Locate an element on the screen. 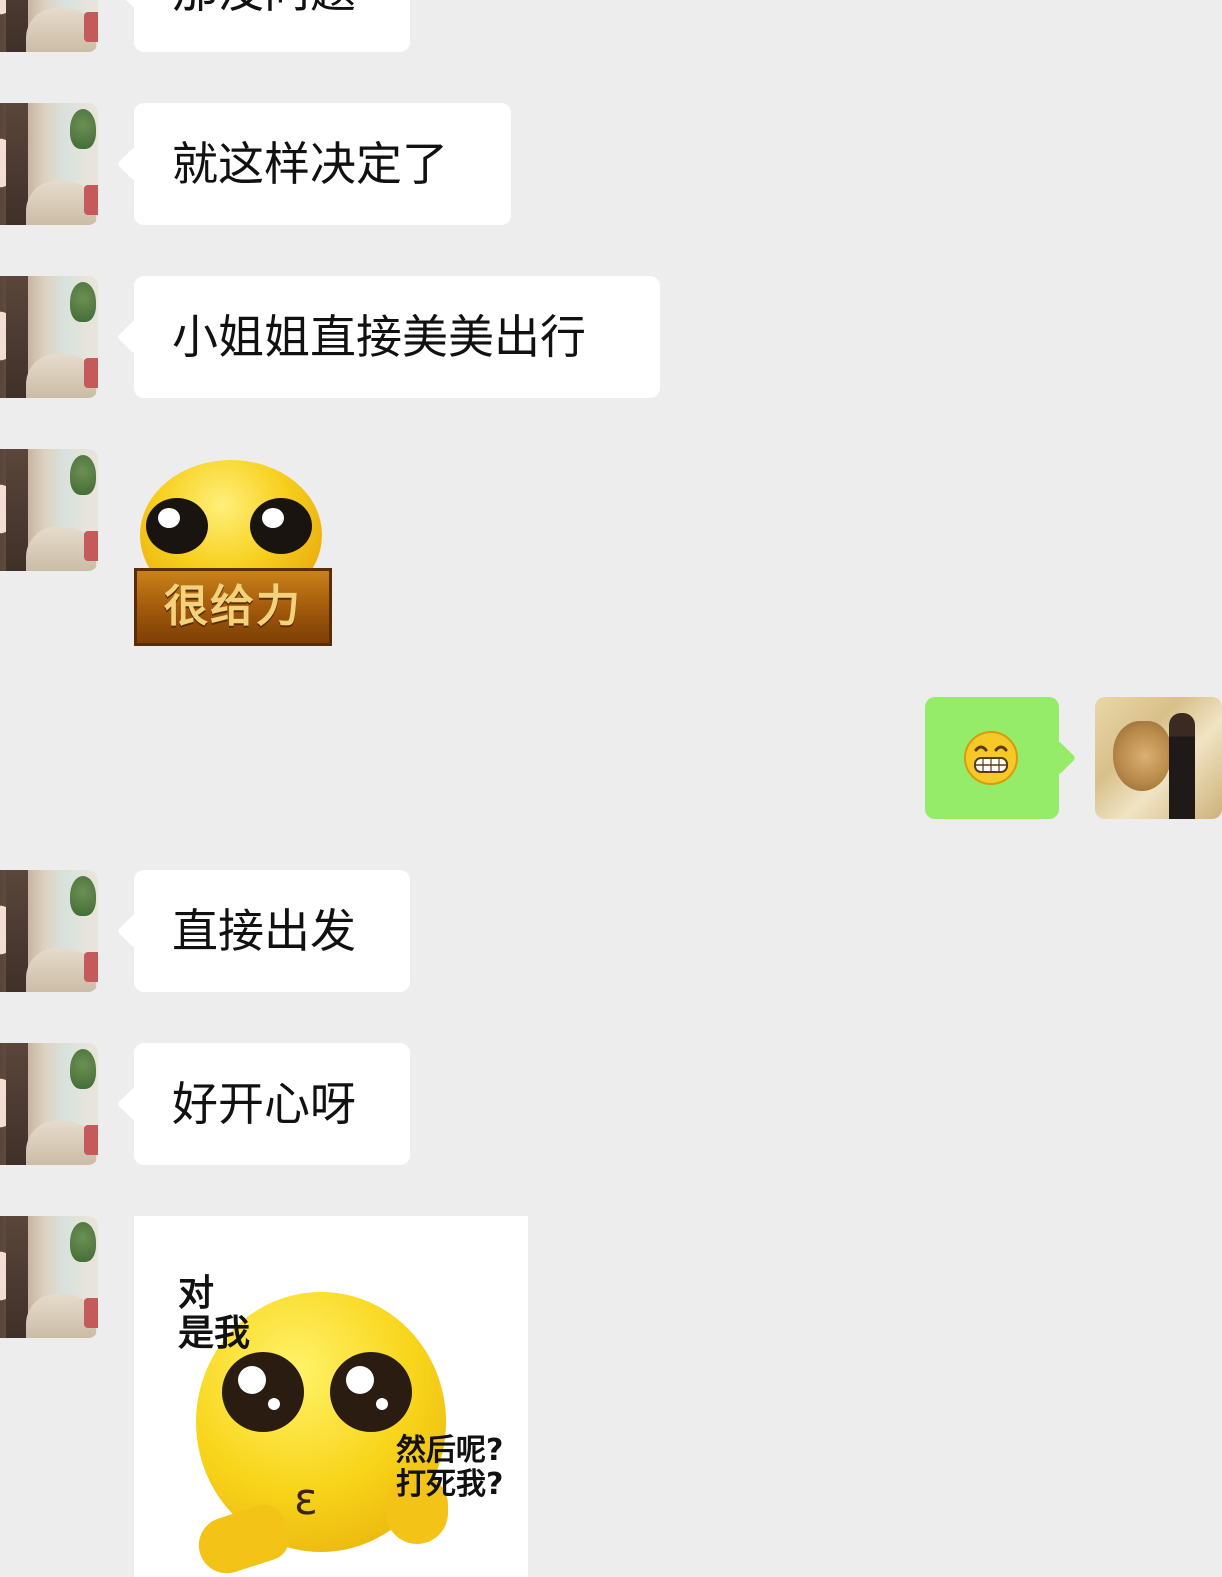 This screenshot has height=1577, width=1222. sticker-caption: 很给力 is located at coordinates (233, 606).